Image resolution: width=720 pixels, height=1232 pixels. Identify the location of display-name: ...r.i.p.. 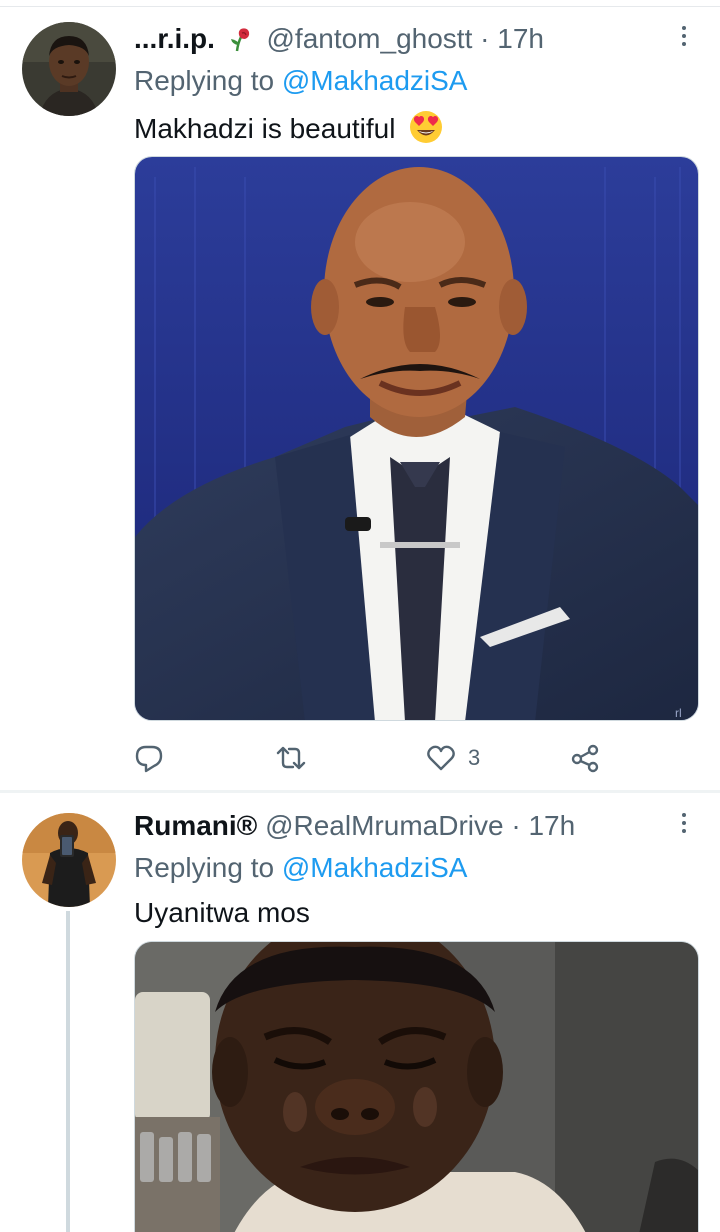
(174, 38).